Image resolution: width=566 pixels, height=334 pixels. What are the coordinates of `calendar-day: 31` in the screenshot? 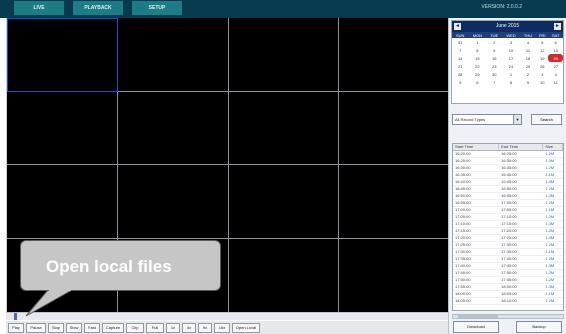 It's located at (460, 42).